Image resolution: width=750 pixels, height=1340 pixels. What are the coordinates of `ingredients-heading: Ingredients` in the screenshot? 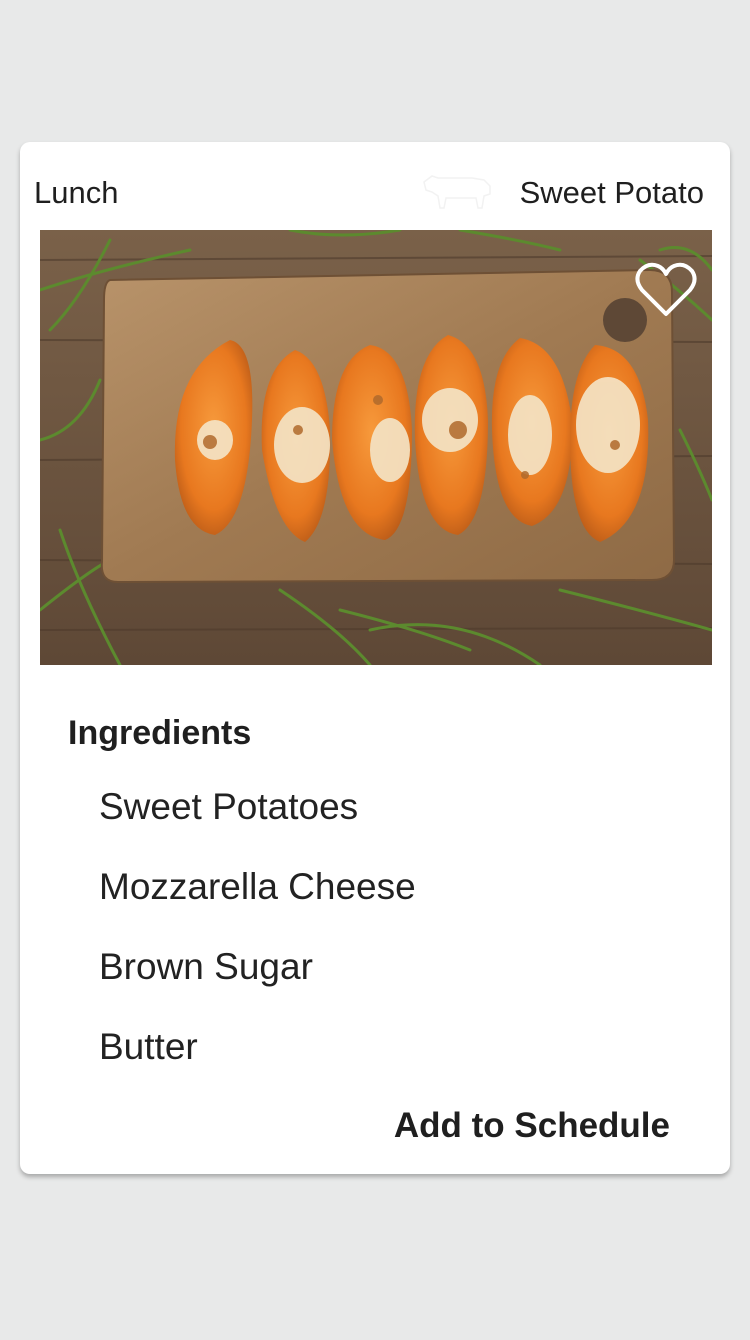 It's located at (160, 733).